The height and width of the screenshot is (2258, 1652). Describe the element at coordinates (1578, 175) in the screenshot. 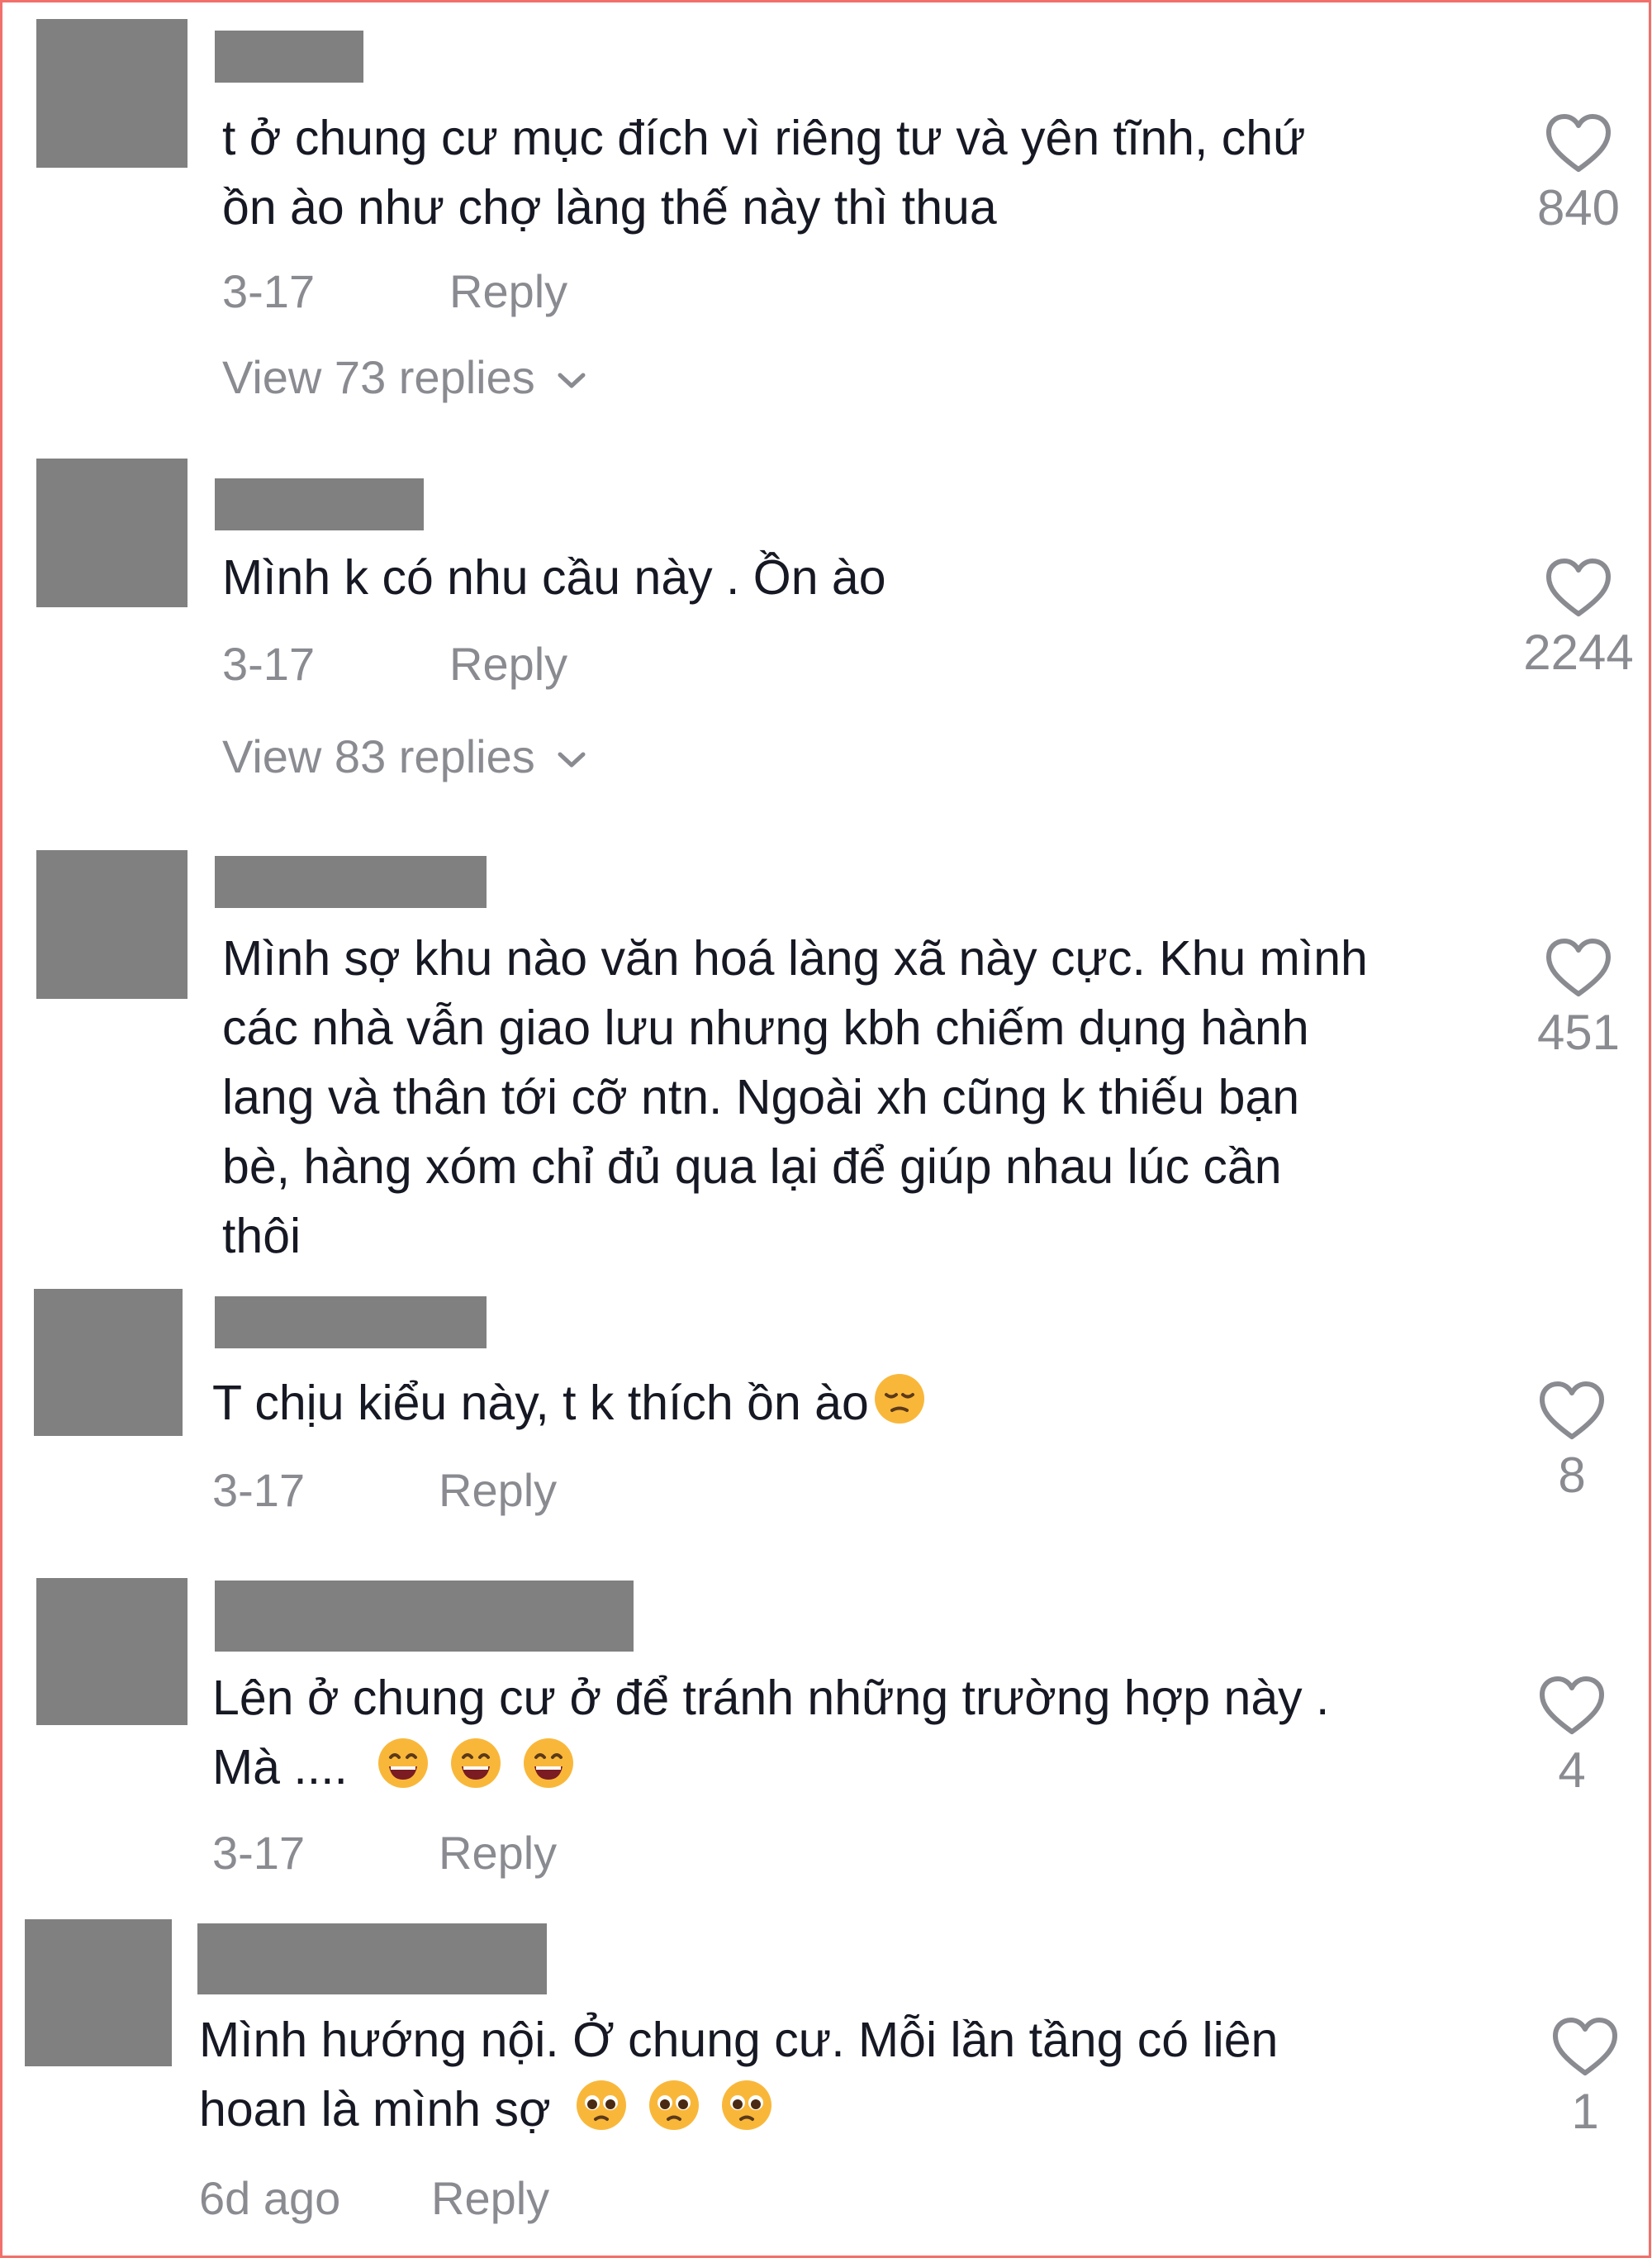

I see `like-control: 840` at that location.